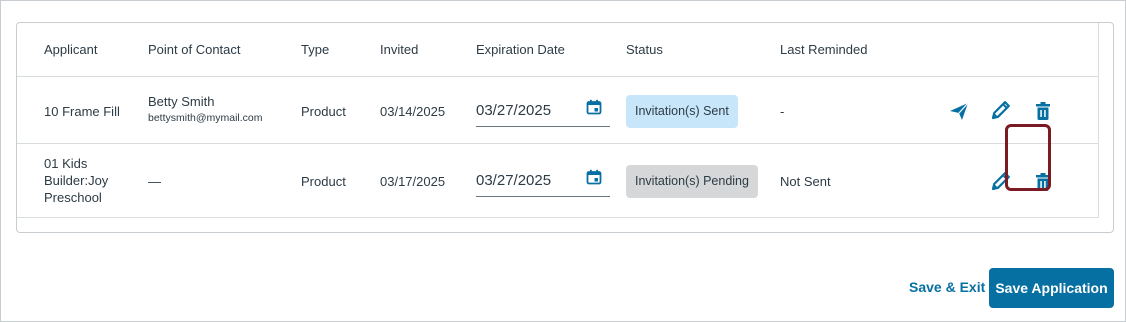 The height and width of the screenshot is (322, 1126). Describe the element at coordinates (194, 49) in the screenshot. I see `header-contact: Point of Contact` at that location.